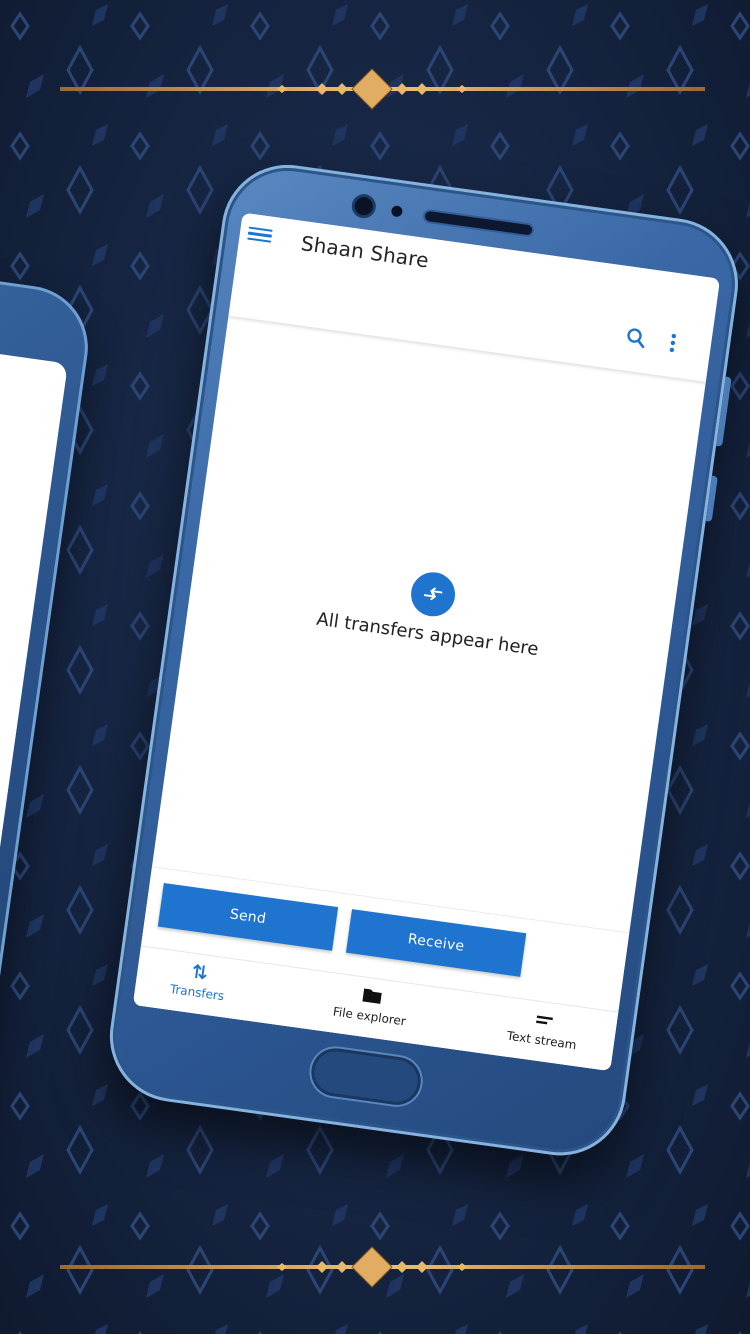 This screenshot has width=750, height=1334. What do you see at coordinates (248, 916) in the screenshot?
I see `send-button: Send` at bounding box center [248, 916].